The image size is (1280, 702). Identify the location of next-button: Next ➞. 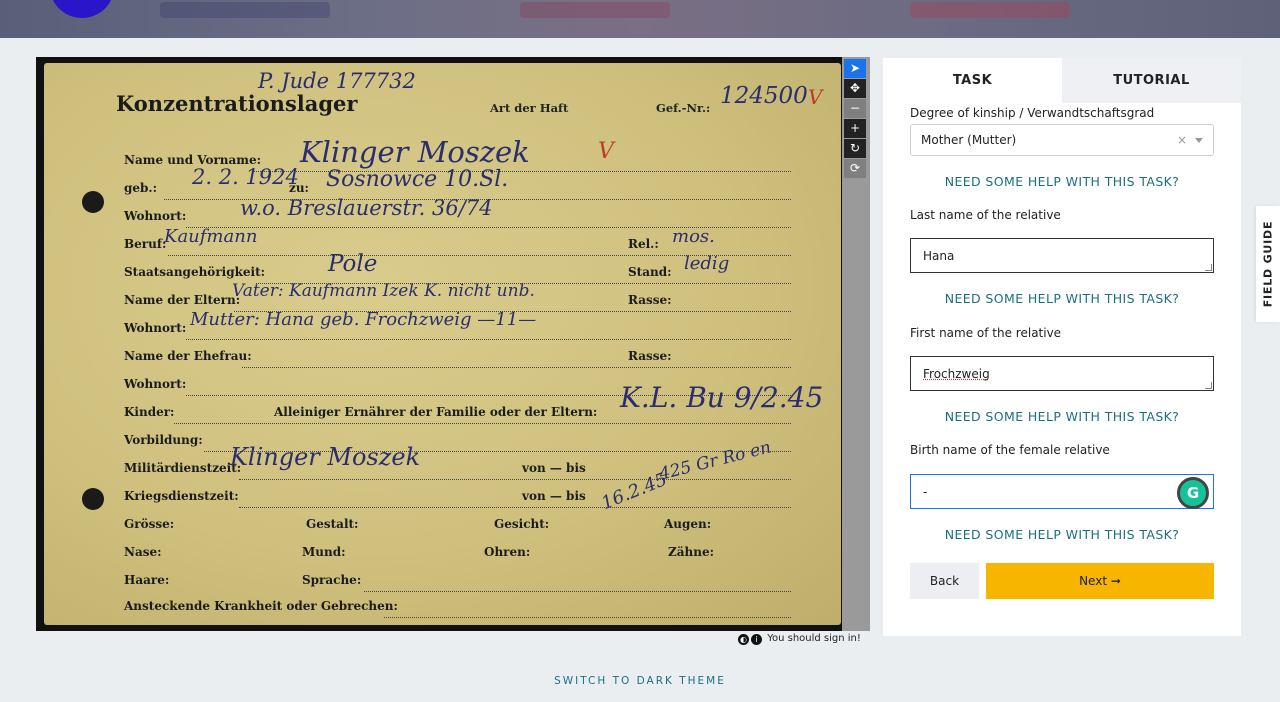
(1100, 581).